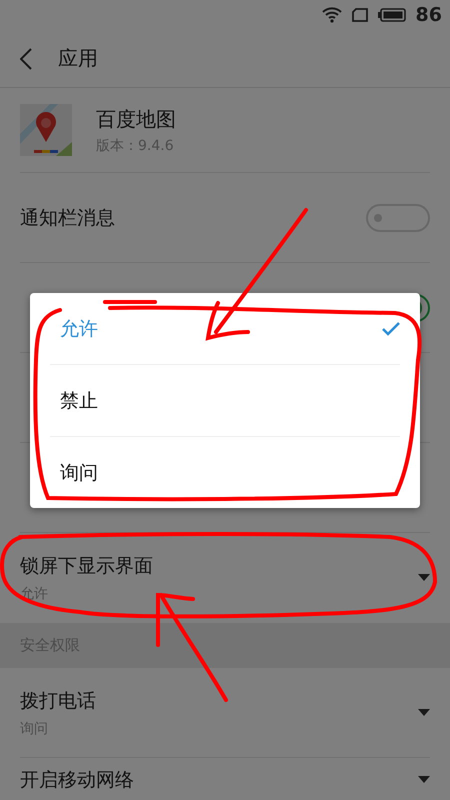 The height and width of the screenshot is (800, 450). I want to click on map-app-icon, so click(46, 130).